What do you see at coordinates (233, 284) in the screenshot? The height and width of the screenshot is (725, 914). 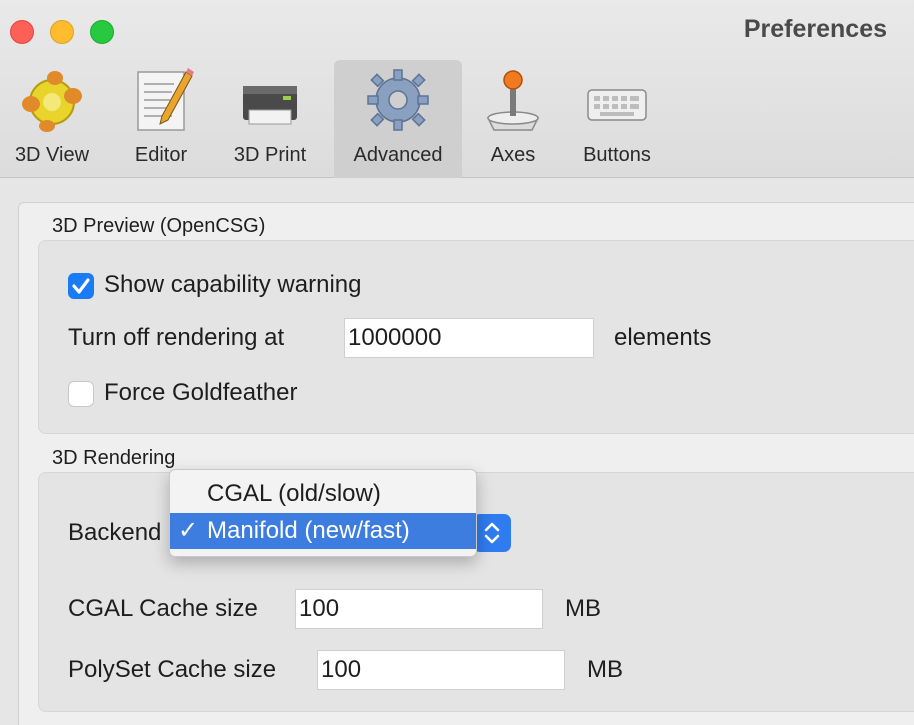 I see `show-capability-warning-label: Show capability warning` at bounding box center [233, 284].